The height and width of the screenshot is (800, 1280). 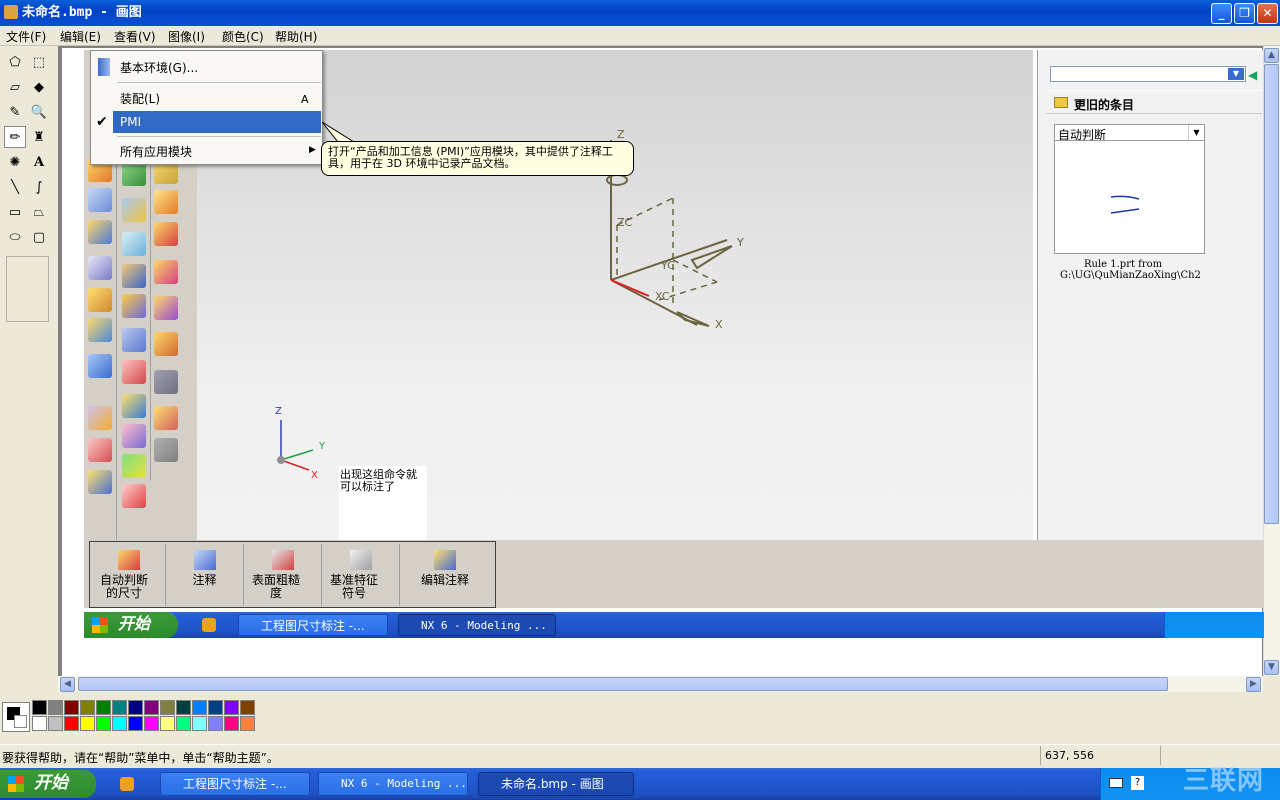 I want to click on color-picker-icon: ✎, so click(x=15, y=112).